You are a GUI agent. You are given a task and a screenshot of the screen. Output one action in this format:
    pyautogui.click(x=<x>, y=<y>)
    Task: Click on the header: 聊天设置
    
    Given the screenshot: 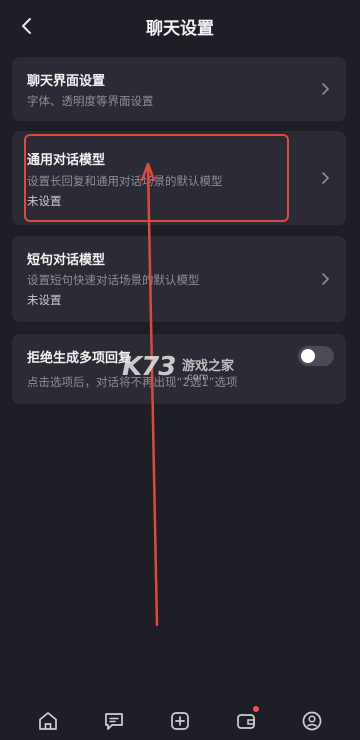 What is the action you would take?
    pyautogui.click(x=180, y=26)
    